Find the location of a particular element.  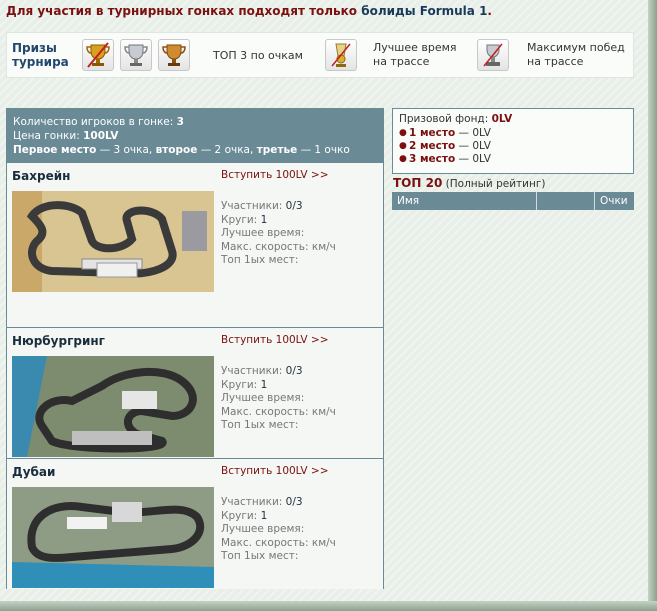

column-name: Имя is located at coordinates (408, 201).